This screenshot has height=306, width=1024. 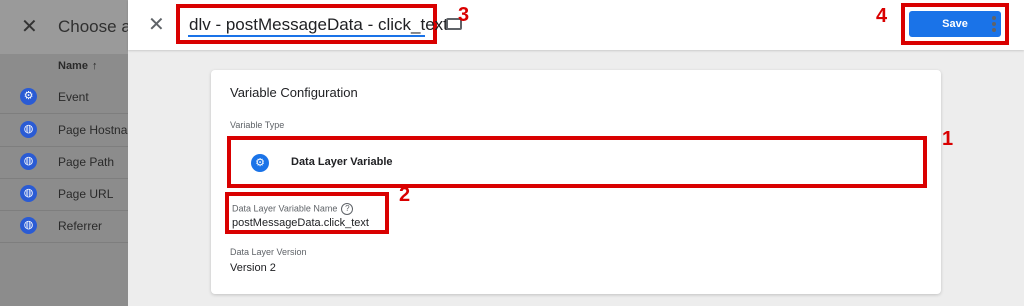 I want to click on dlv-name-field: postMessageData.click_text, so click(x=300, y=223).